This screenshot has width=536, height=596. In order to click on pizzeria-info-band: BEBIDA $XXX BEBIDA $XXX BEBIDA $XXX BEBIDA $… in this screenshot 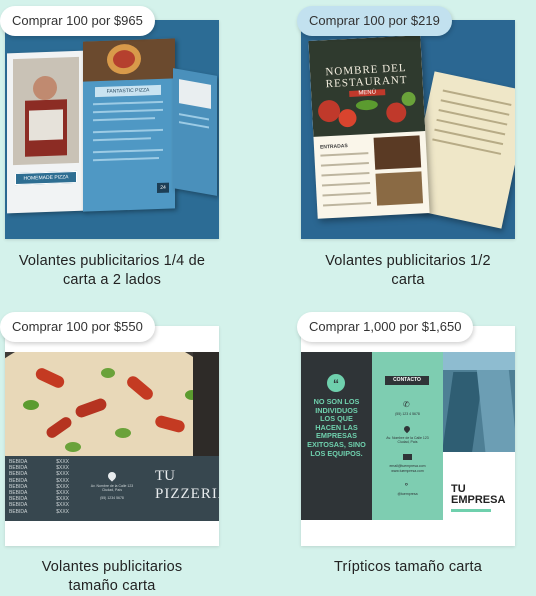, I will do `click(112, 488)`.